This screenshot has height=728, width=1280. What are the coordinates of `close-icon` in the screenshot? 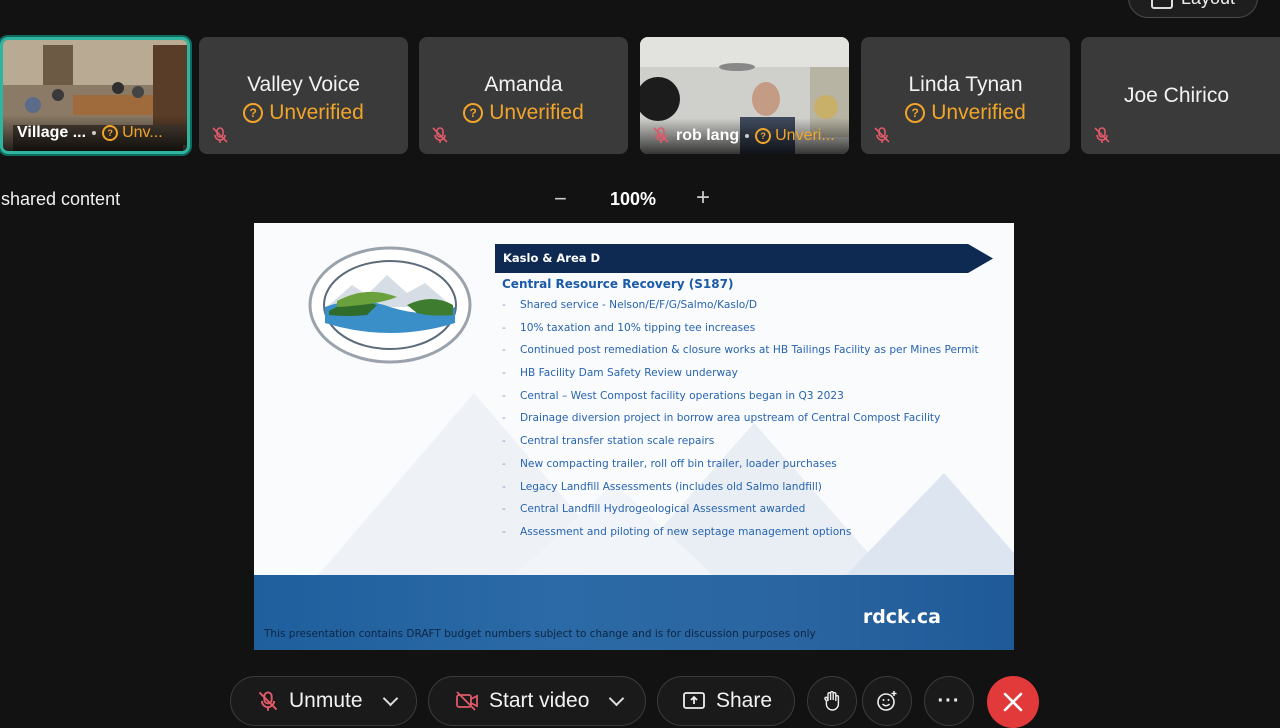 It's located at (1013, 702).